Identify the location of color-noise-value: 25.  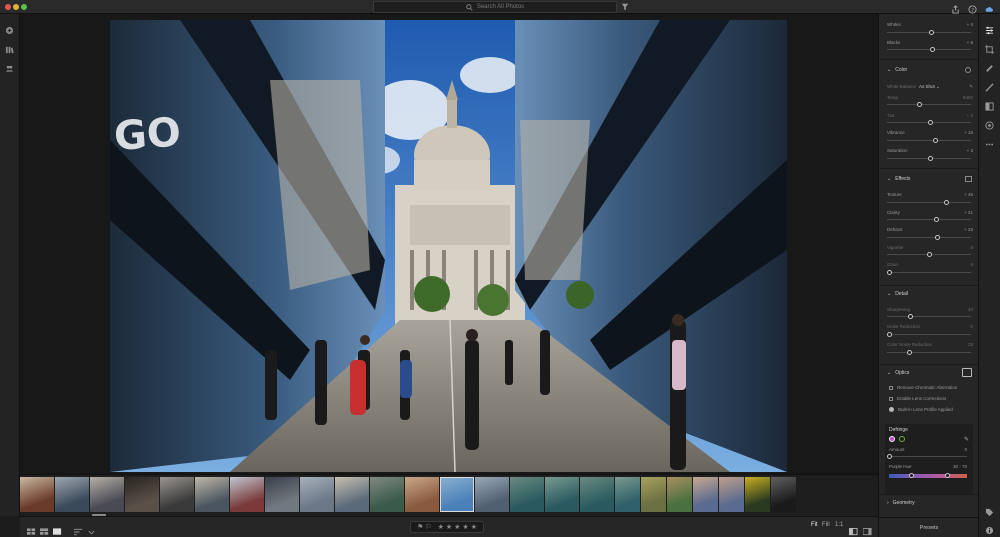
(970, 344).